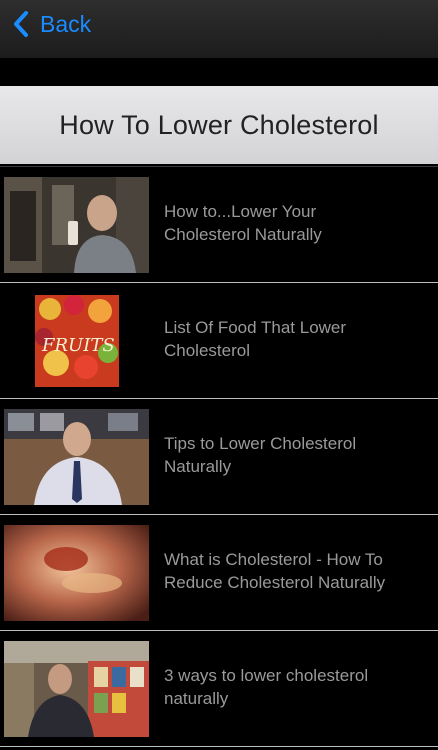  What do you see at coordinates (219, 746) in the screenshot?
I see `list-divider` at bounding box center [219, 746].